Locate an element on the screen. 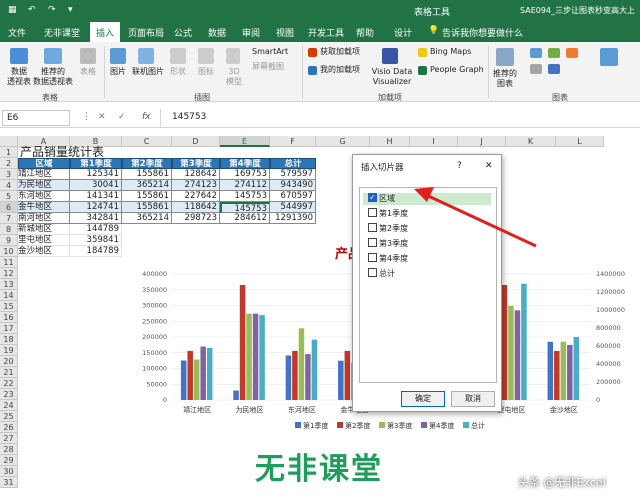 The height and width of the screenshot is (500, 640). tab-insert: 插入 is located at coordinates (105, 32).